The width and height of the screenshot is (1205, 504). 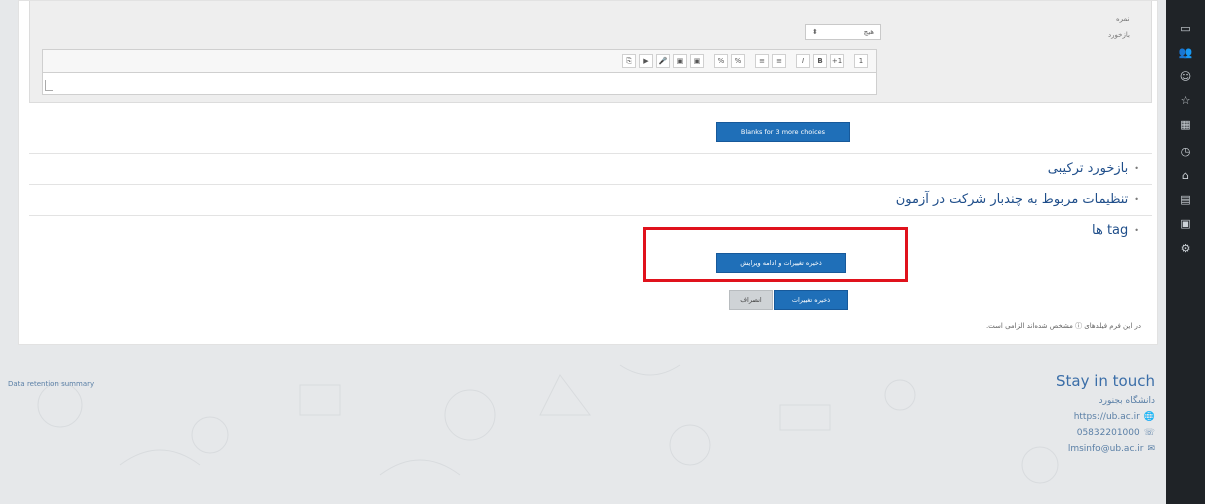 What do you see at coordinates (1105, 381) in the screenshot?
I see `stay-in-touch-title: Stay in touch` at bounding box center [1105, 381].